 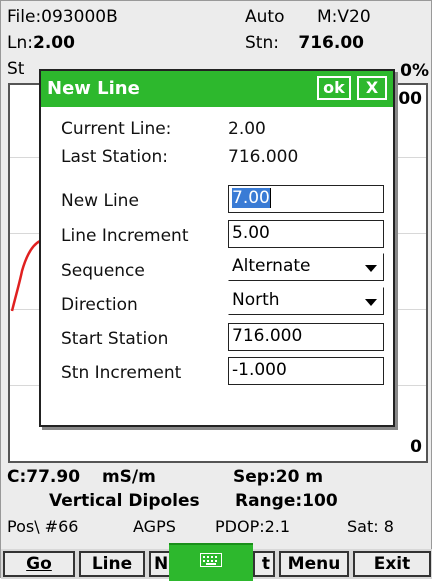 I want to click on line-label: Ln:, so click(x=20, y=43).